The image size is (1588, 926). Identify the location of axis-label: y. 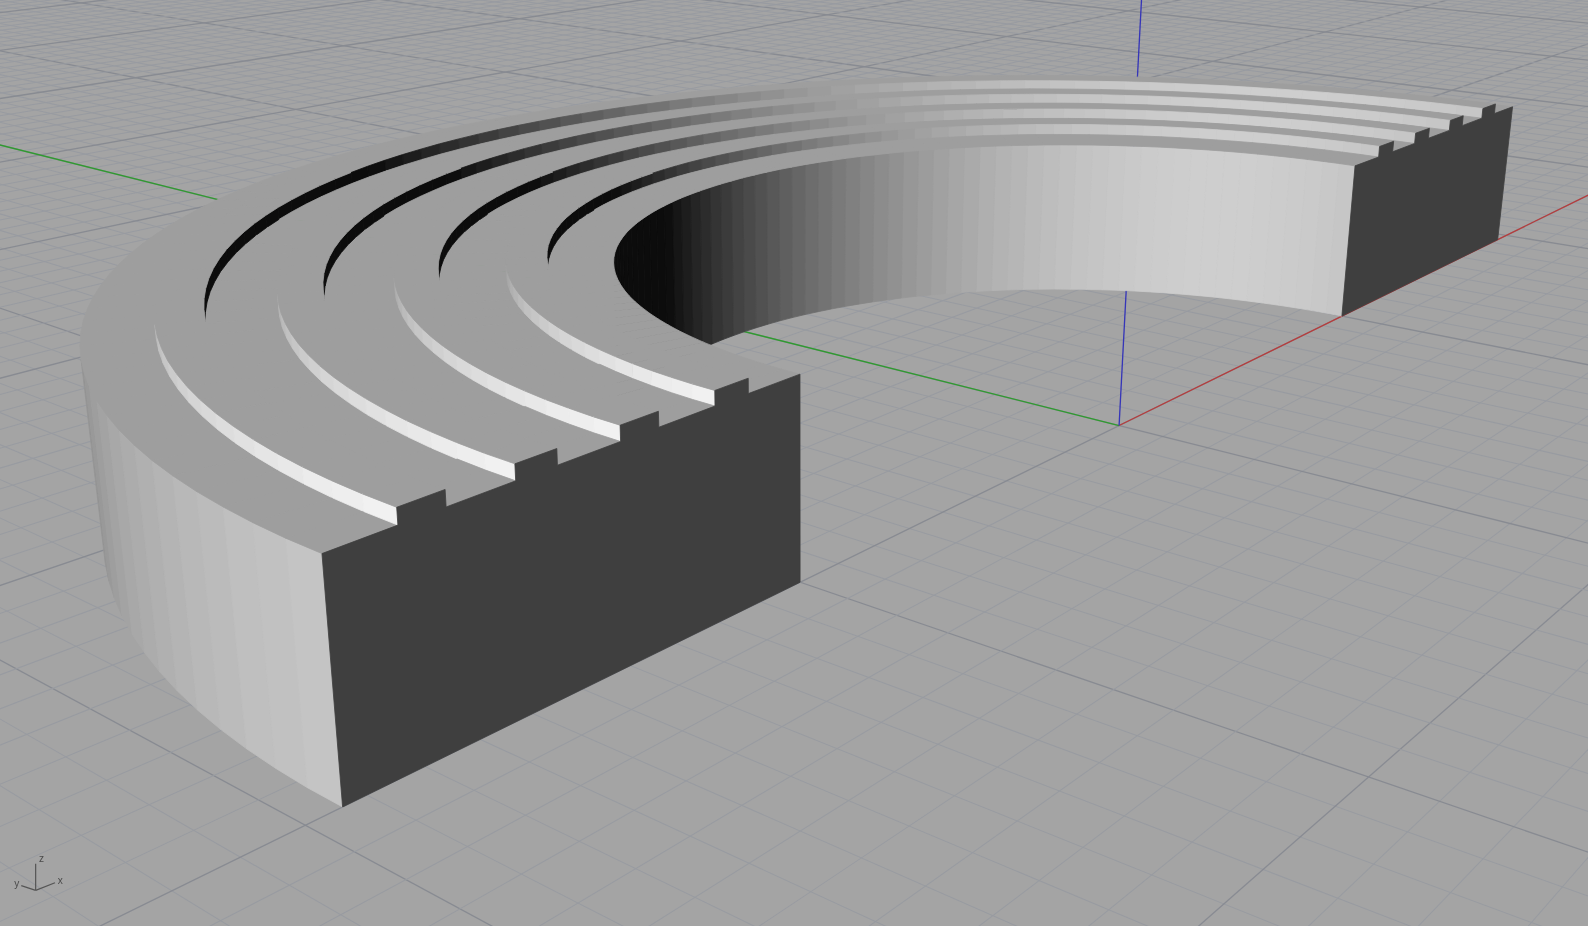
(17, 884).